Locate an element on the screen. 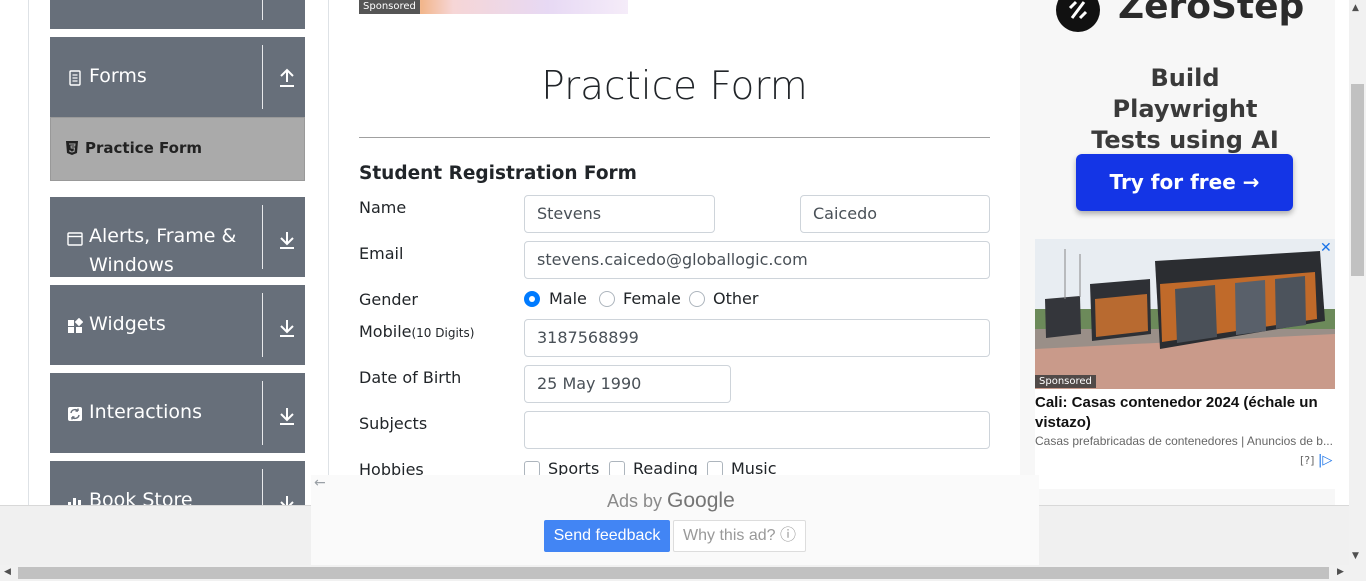 The image size is (1366, 581). arrow-up-icon is located at coordinates (287, 78).